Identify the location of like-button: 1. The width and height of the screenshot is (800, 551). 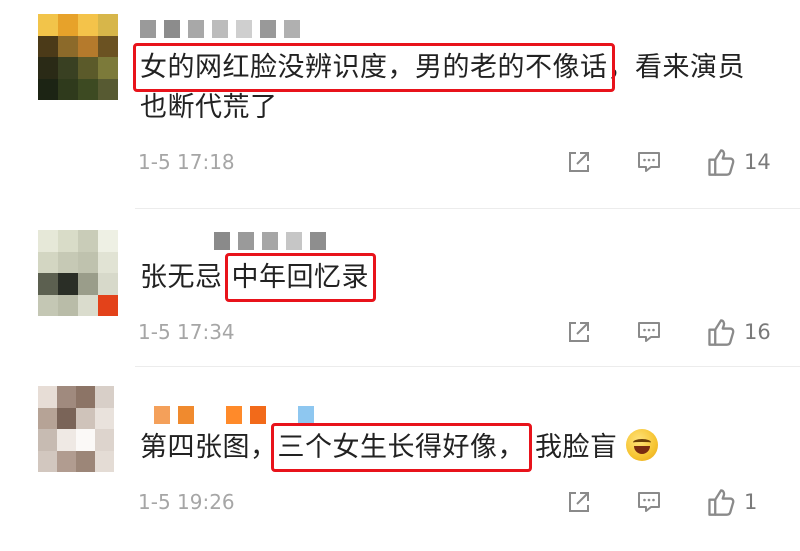
(739, 502).